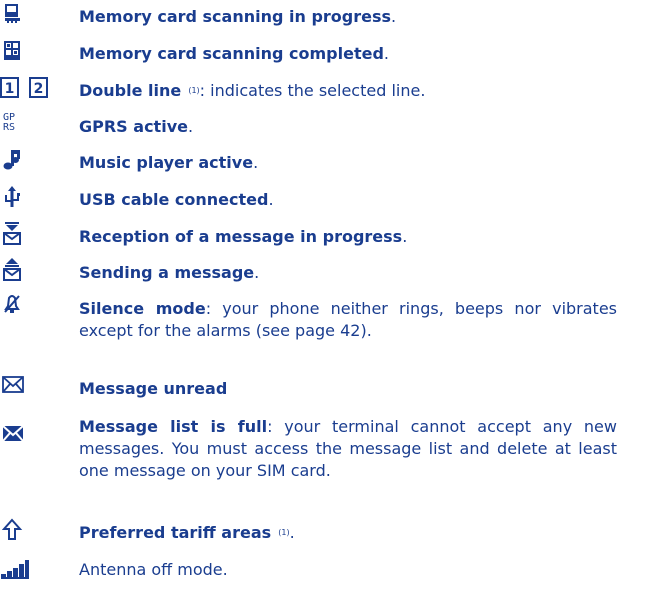 This screenshot has height=595, width=651. I want to click on double-line-icon: 1 2, so click(30, 87).